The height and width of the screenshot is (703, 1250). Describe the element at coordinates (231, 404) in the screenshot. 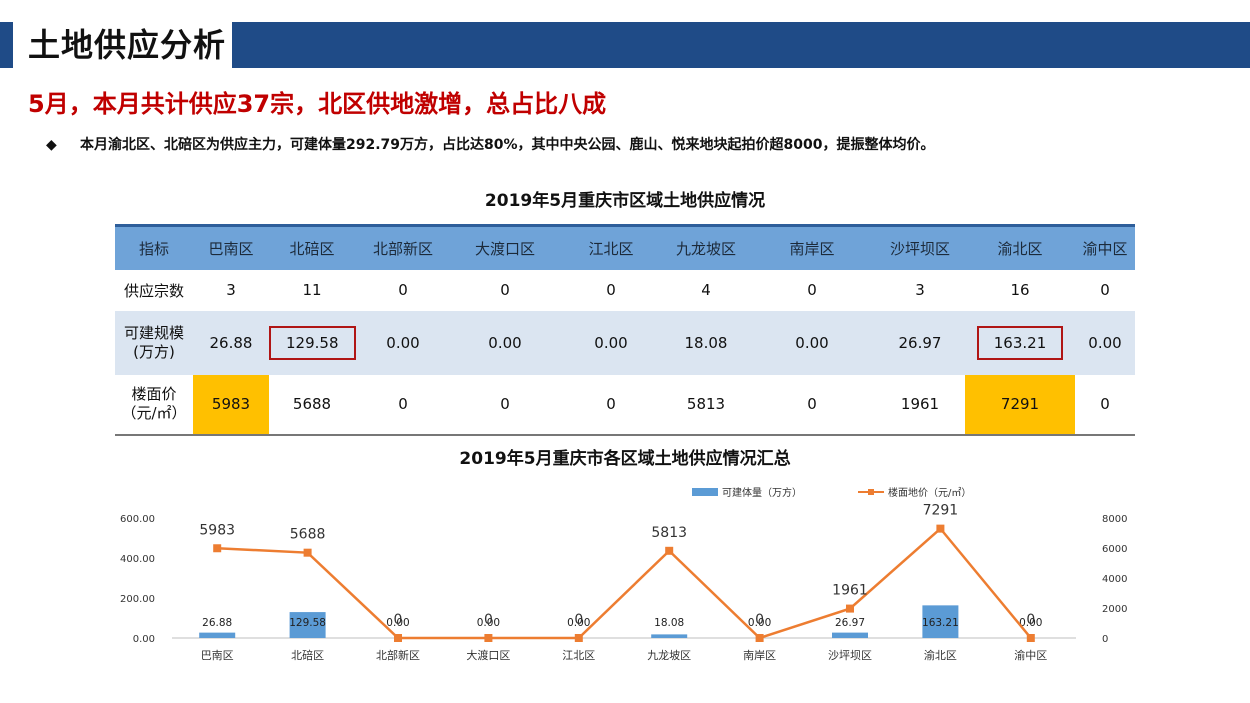

I see `table-cell-gold: 5983` at that location.